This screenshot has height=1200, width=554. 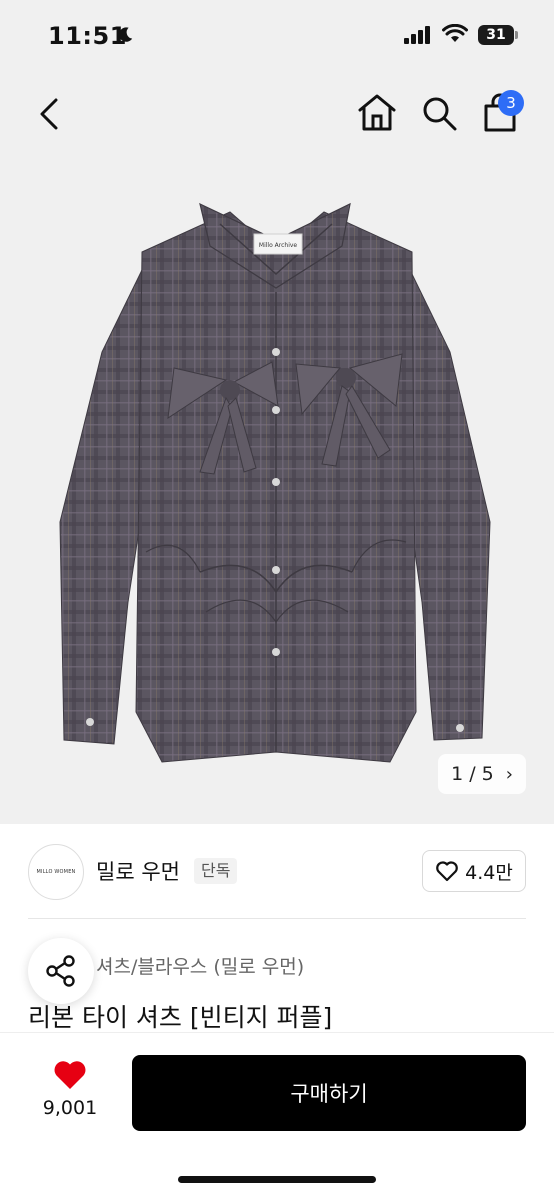 I want to click on wish-count: 9,001, so click(x=70, y=1108).